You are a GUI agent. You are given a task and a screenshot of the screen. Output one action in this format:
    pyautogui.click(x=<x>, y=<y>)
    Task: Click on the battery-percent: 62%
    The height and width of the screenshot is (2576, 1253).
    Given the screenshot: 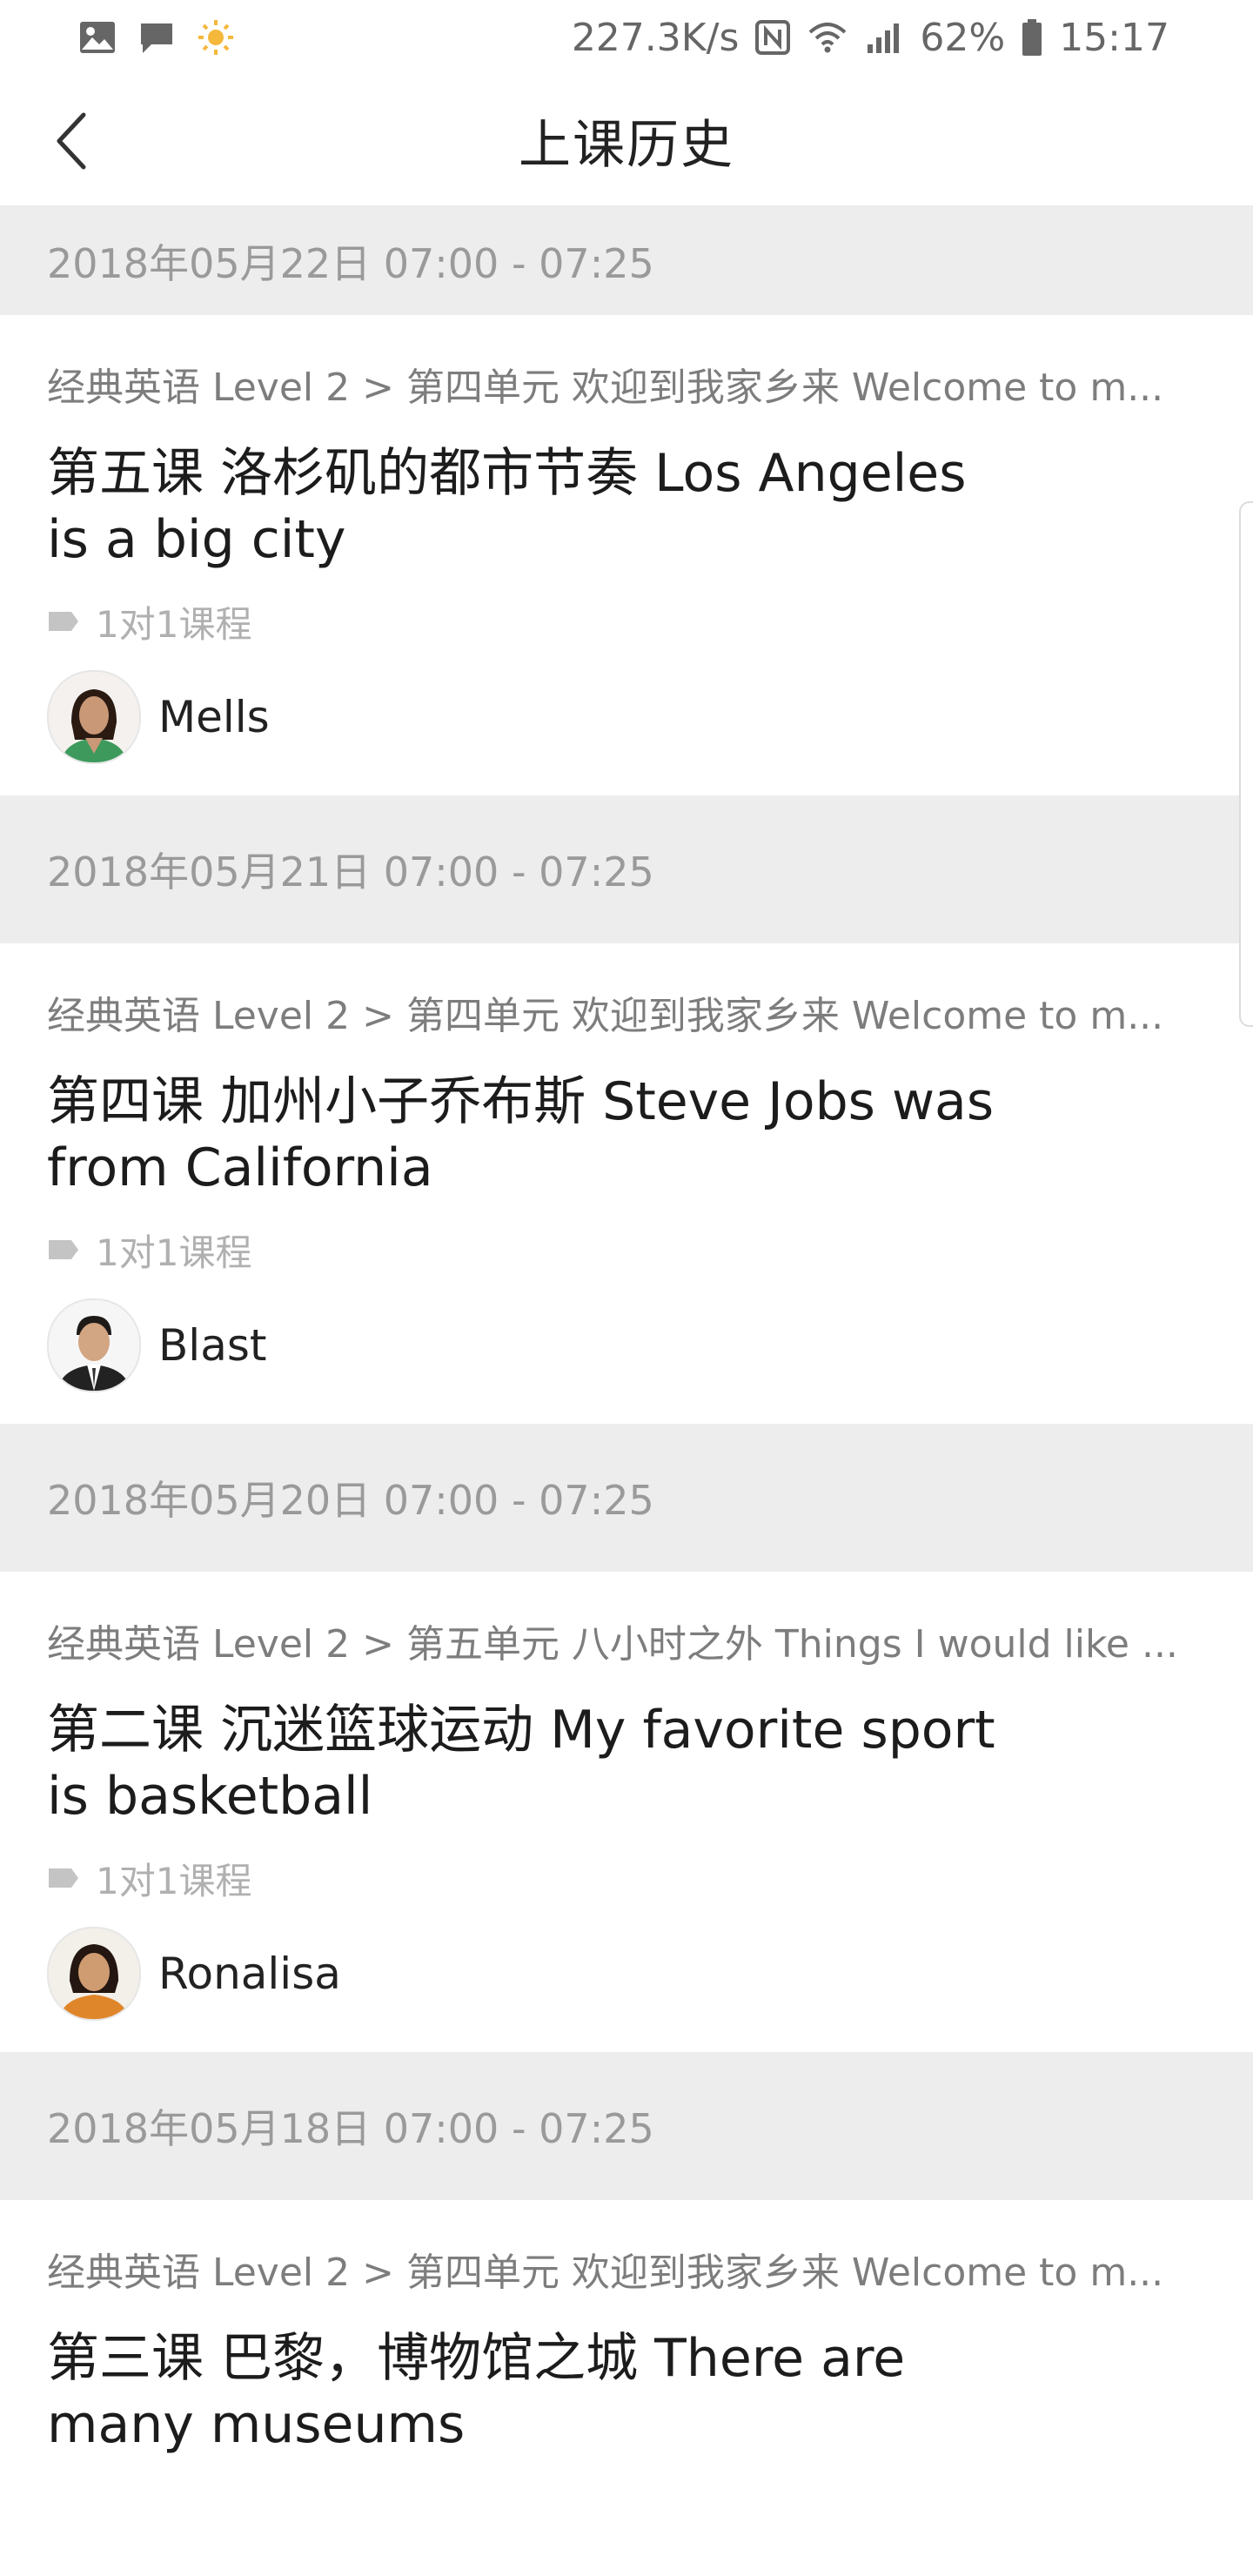 What is the action you would take?
    pyautogui.click(x=963, y=37)
    